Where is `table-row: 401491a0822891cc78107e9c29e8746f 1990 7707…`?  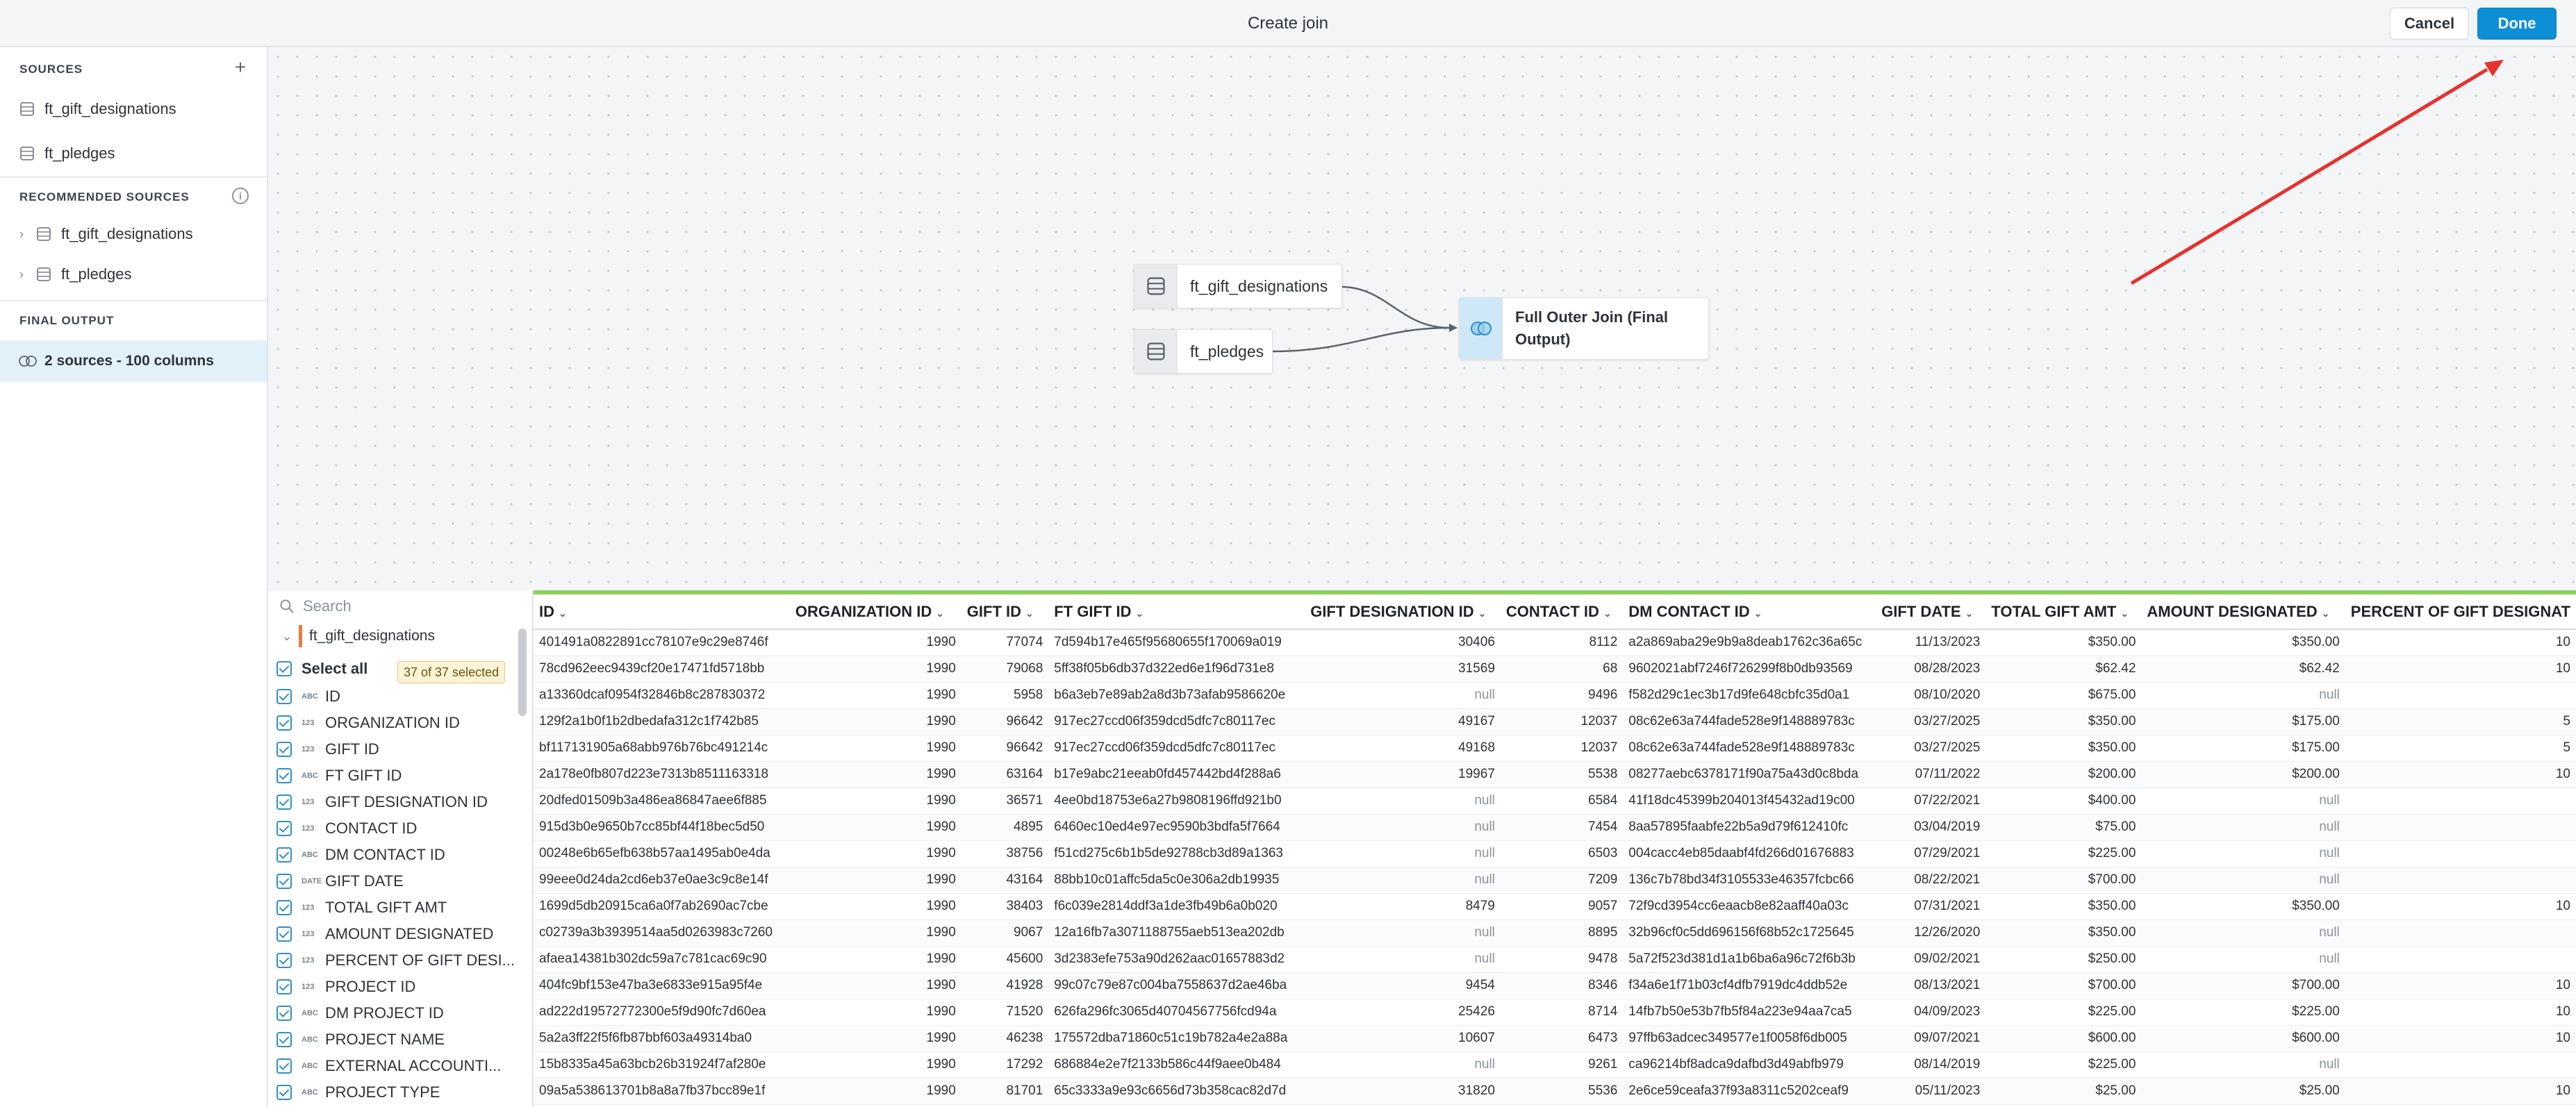
table-row: 401491a0822891cc78107e9c29e8746f 1990 7707… is located at coordinates (1555, 642).